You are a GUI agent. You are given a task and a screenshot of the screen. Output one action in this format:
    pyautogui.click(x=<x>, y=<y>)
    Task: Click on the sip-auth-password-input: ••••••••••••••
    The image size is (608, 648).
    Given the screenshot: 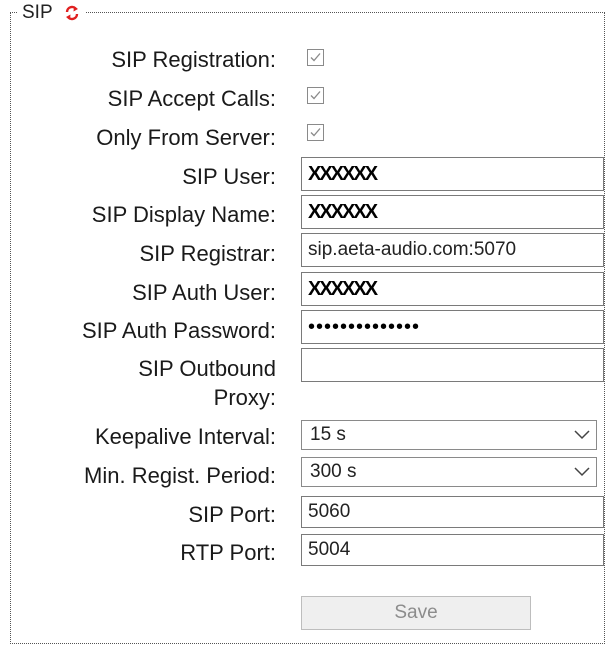 What is the action you would take?
    pyautogui.click(x=452, y=327)
    